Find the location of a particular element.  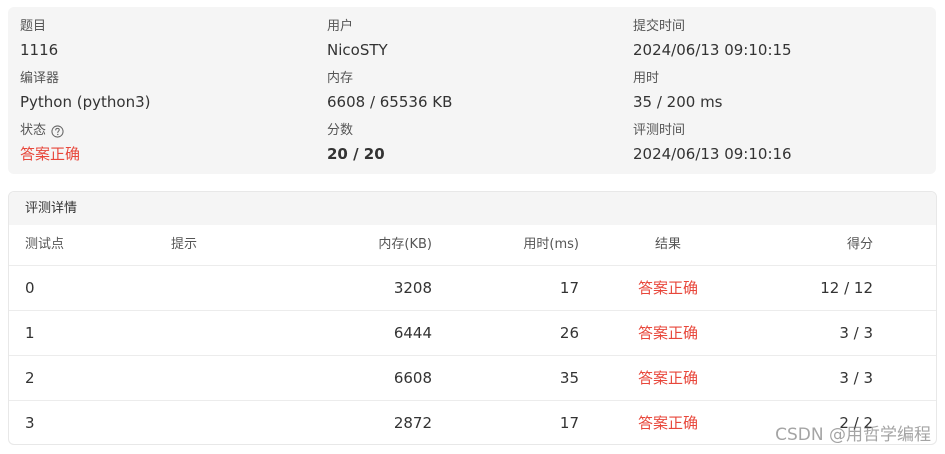

judge-time-field: 评测时间 2024/06/13 09:10:16 is located at coordinates (712, 143).